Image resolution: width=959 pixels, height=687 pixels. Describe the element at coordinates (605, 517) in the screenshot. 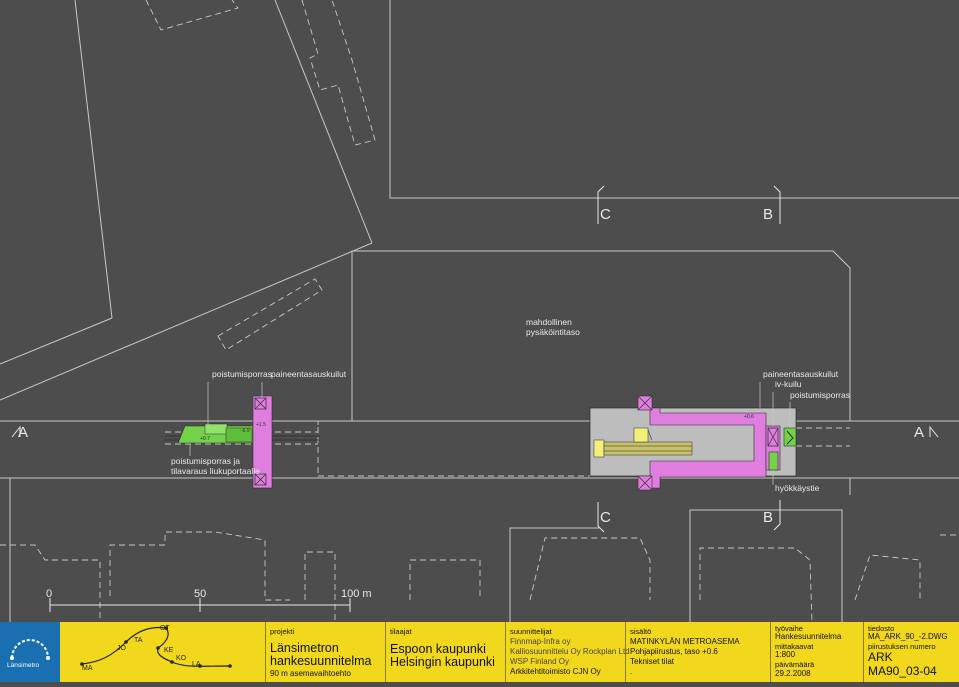

I see `section-label-c-bottom: C` at that location.